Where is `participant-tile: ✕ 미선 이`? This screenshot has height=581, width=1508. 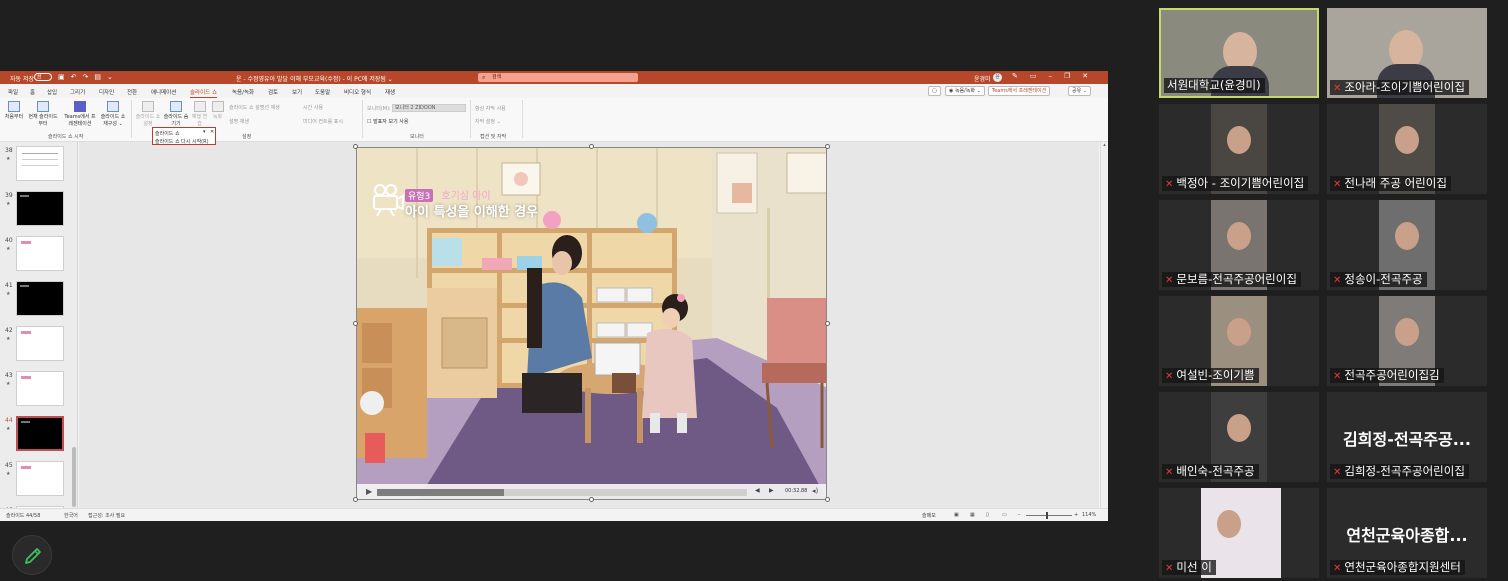 participant-tile: ✕ 미선 이 is located at coordinates (1239, 533).